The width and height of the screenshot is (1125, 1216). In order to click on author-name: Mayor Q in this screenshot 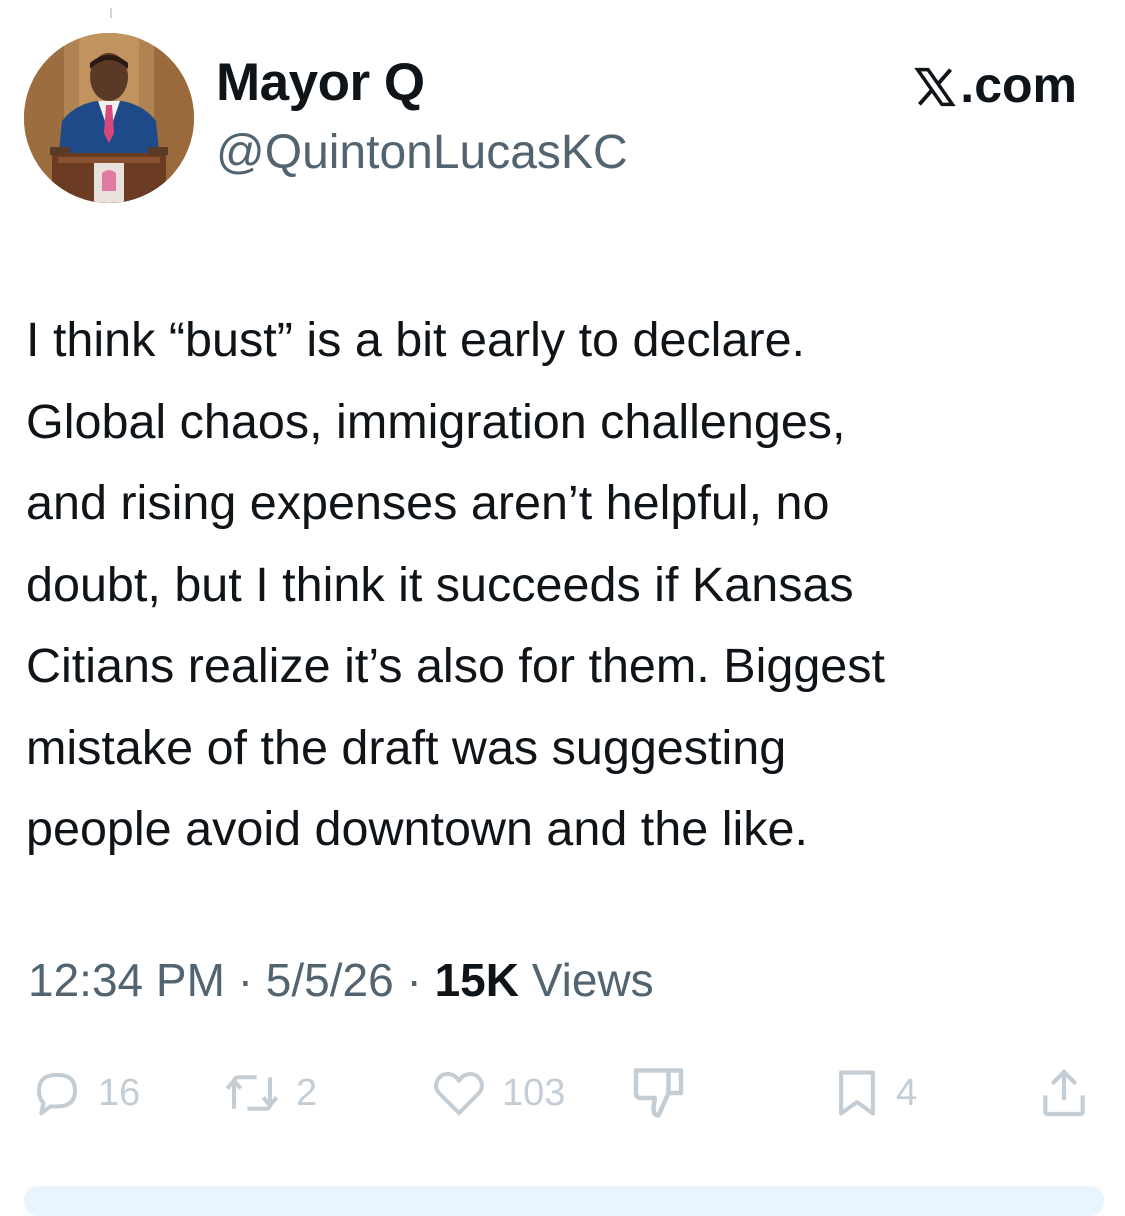, I will do `click(320, 83)`.